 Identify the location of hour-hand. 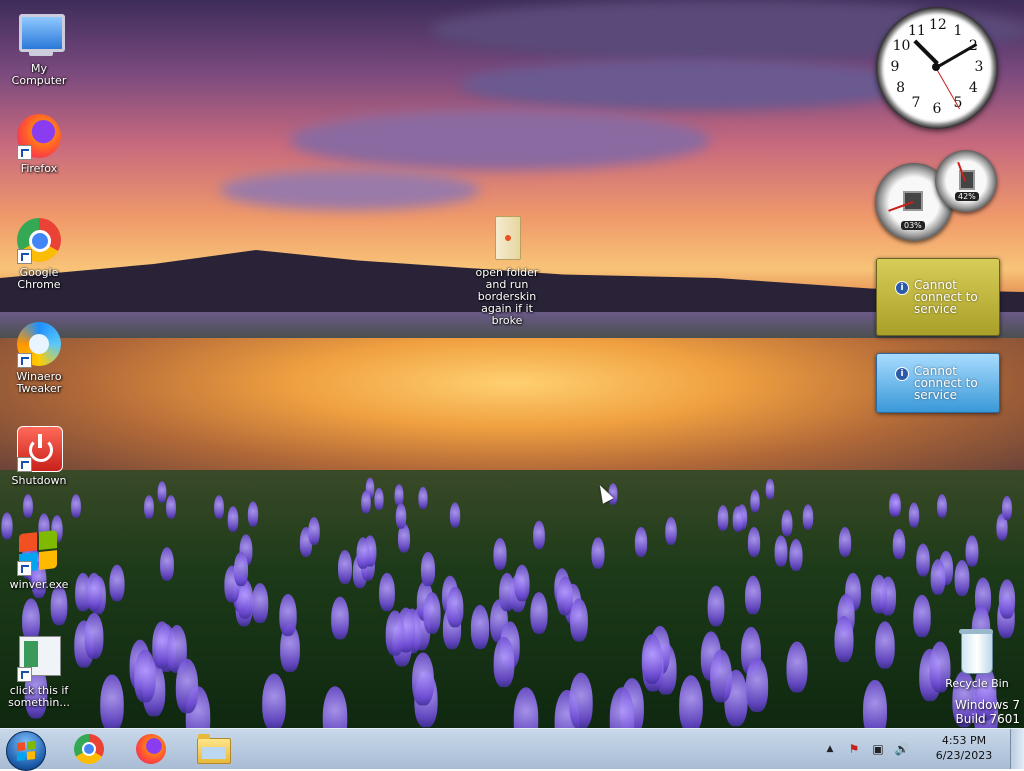
(926, 52).